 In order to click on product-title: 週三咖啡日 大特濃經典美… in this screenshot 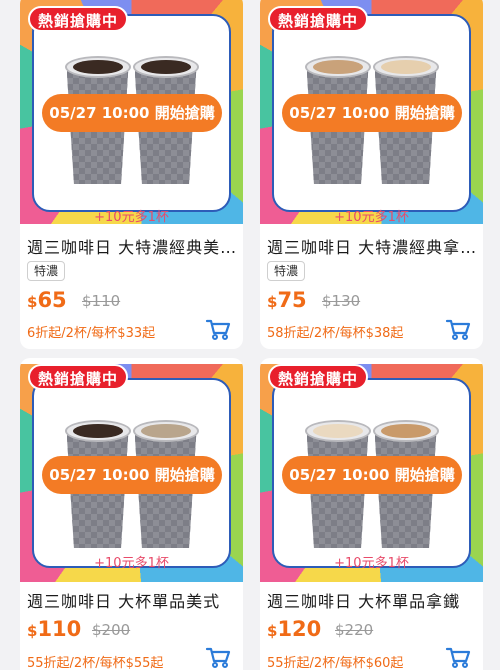, I will do `click(133, 246)`.